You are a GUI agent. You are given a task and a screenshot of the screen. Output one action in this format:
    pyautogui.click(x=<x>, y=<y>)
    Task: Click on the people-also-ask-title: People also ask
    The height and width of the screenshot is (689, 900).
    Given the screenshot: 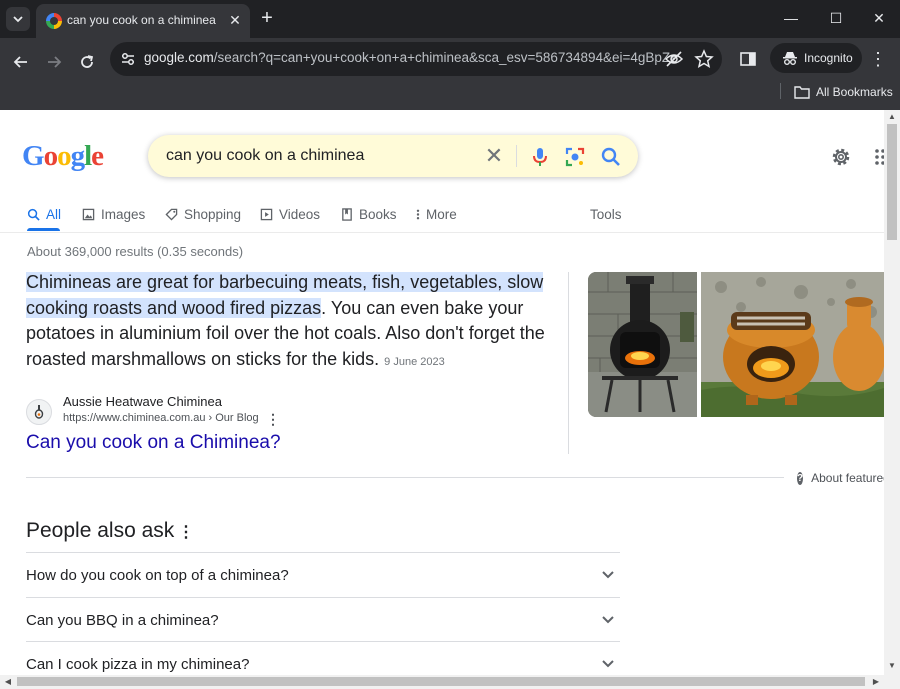 What is the action you would take?
    pyautogui.click(x=100, y=530)
    